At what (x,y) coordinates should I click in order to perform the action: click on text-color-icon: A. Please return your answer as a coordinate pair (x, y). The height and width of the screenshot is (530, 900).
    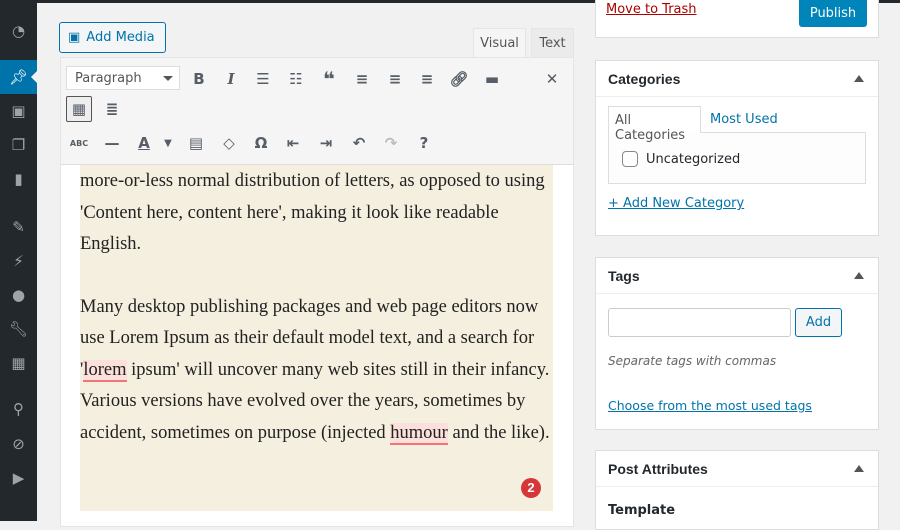
    Looking at the image, I should click on (144, 143).